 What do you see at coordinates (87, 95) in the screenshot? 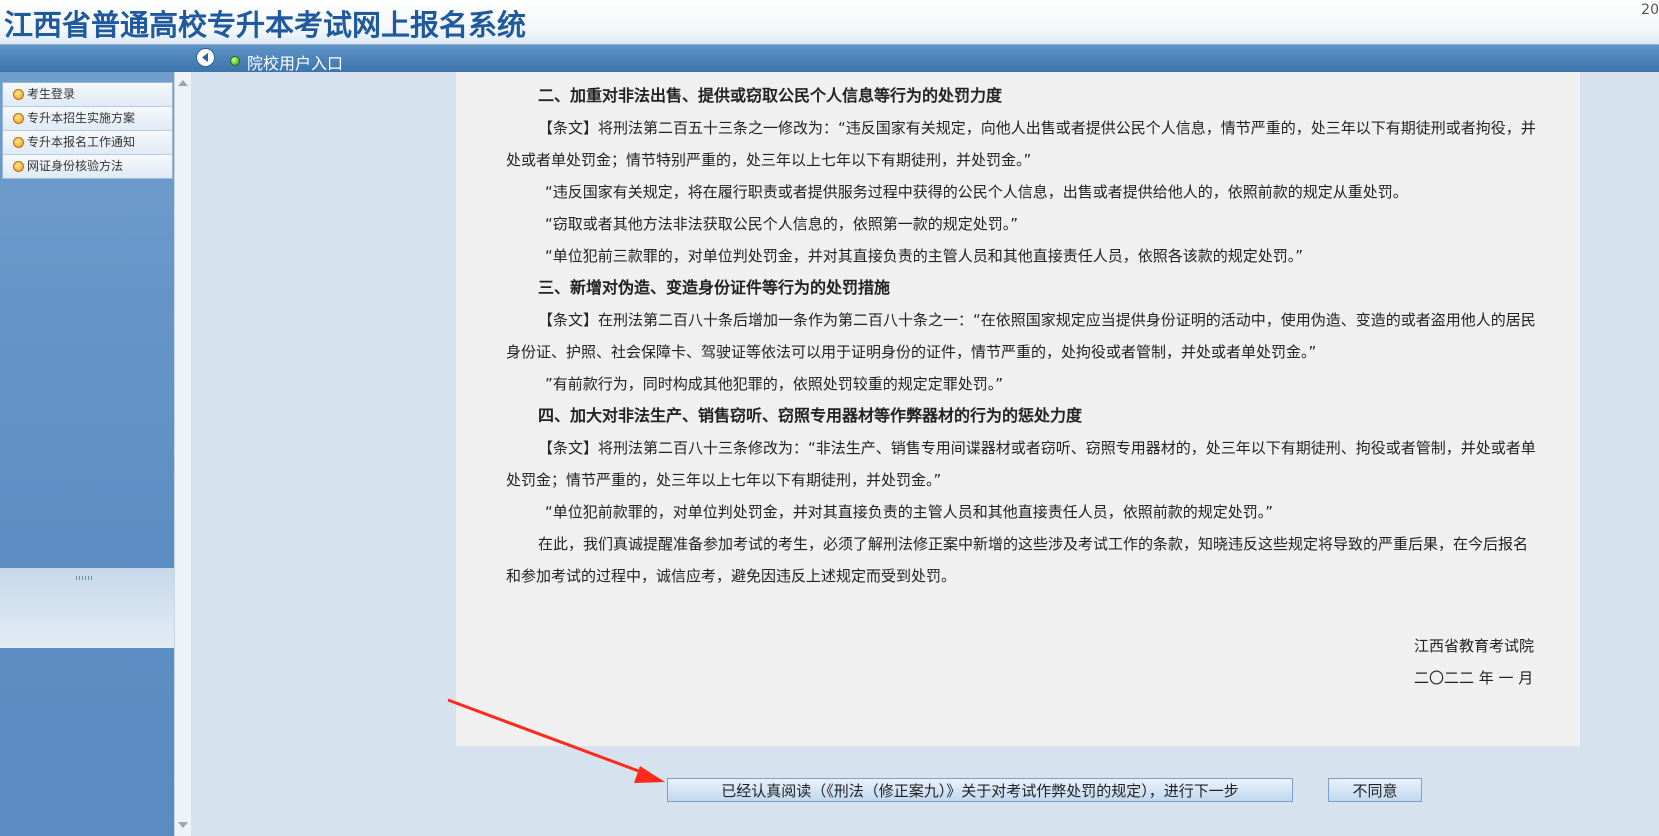
I see `sidebar-item-student-login: 考生登录` at bounding box center [87, 95].